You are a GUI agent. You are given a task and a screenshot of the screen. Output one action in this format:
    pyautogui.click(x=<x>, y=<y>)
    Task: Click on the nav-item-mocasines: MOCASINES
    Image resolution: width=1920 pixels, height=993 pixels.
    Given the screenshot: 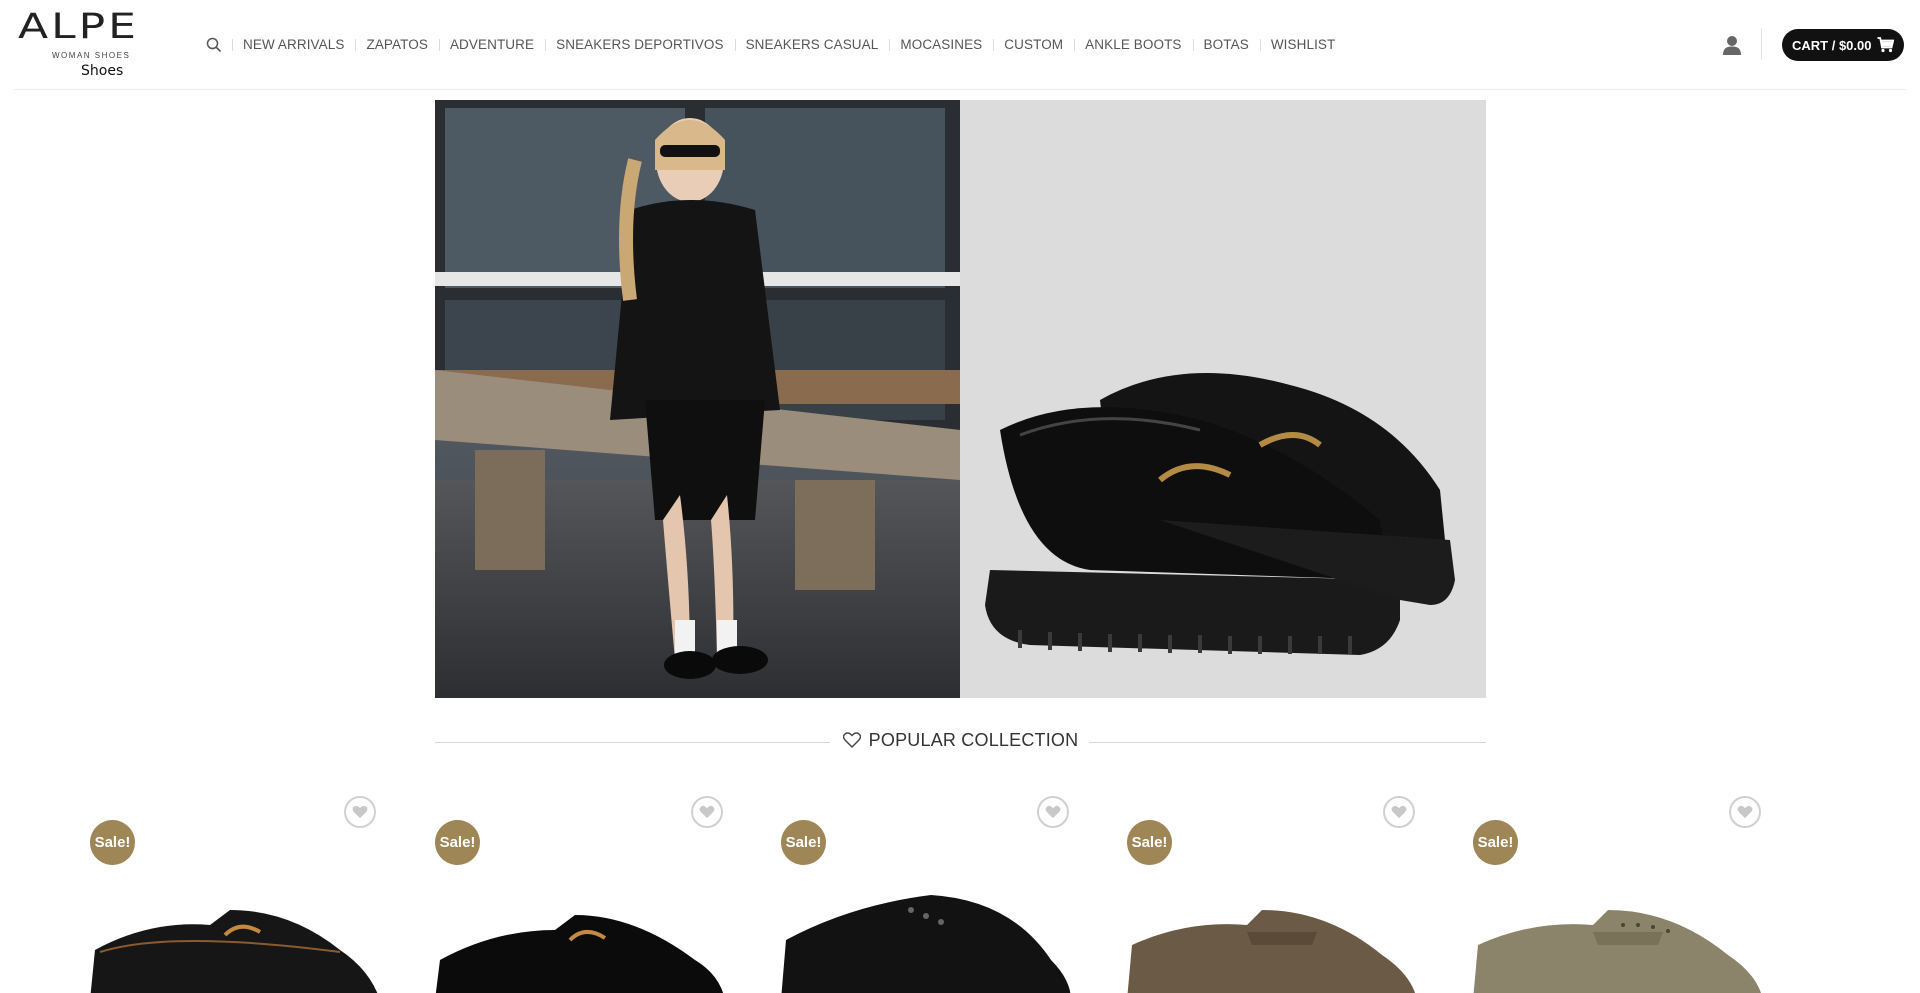 What is the action you would take?
    pyautogui.click(x=941, y=45)
    